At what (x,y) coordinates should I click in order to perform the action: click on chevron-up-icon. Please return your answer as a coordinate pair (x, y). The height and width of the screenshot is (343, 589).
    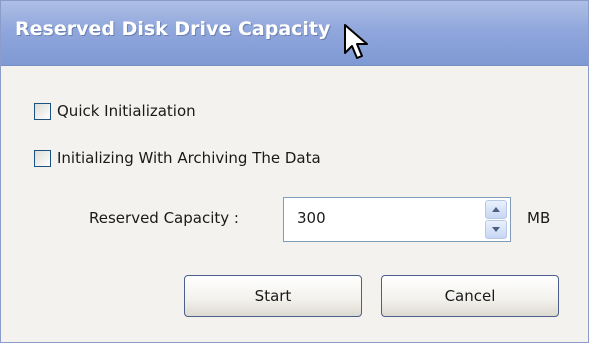
    Looking at the image, I should click on (496, 209).